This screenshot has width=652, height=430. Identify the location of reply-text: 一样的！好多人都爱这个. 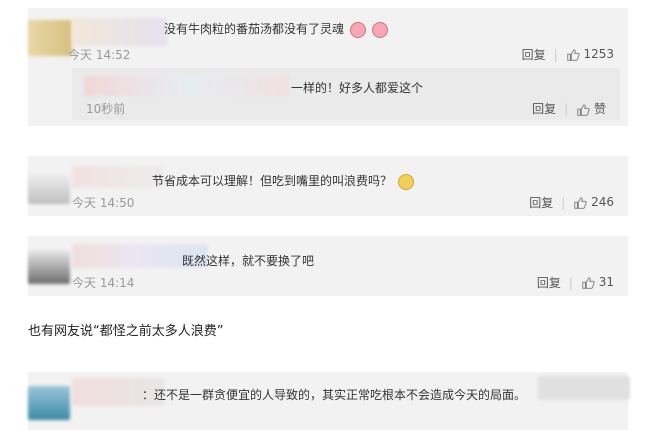
(357, 88).